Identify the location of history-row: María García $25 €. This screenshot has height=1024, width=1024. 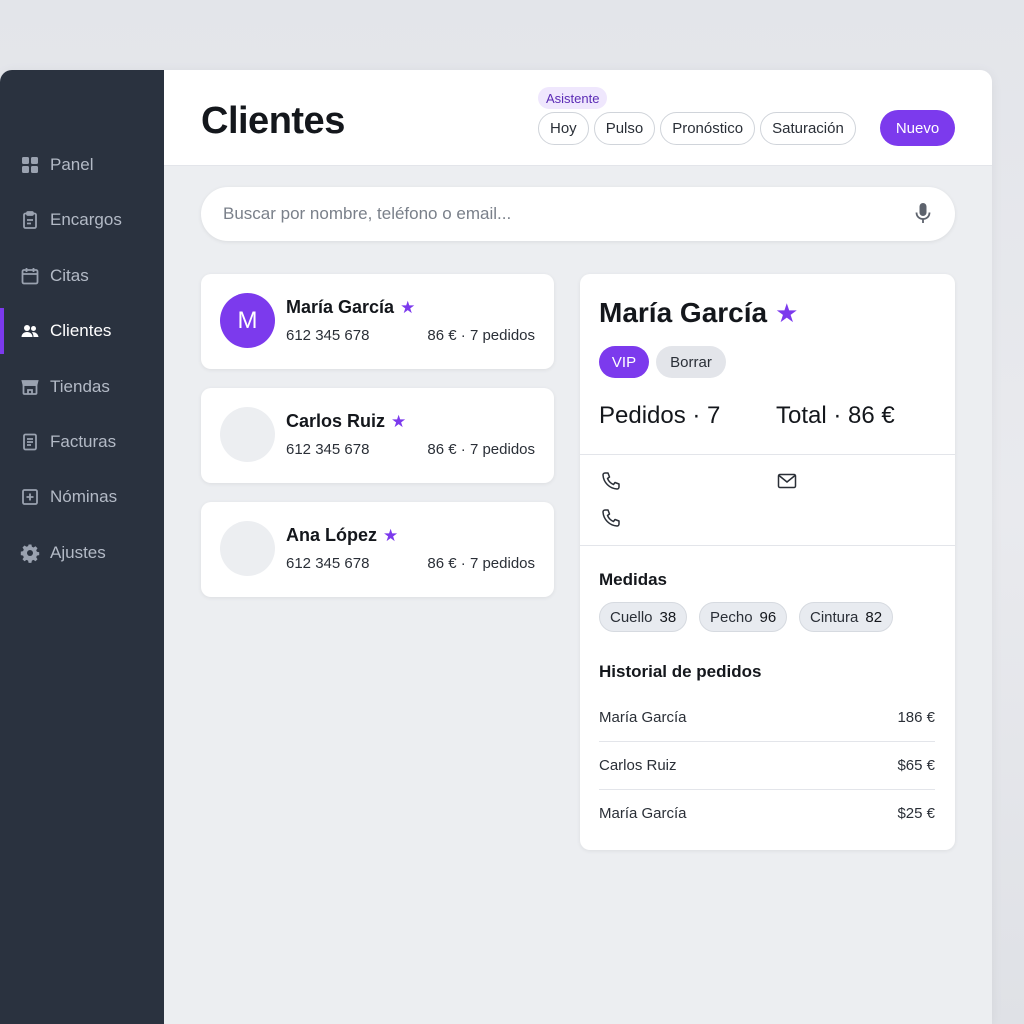
(767, 813).